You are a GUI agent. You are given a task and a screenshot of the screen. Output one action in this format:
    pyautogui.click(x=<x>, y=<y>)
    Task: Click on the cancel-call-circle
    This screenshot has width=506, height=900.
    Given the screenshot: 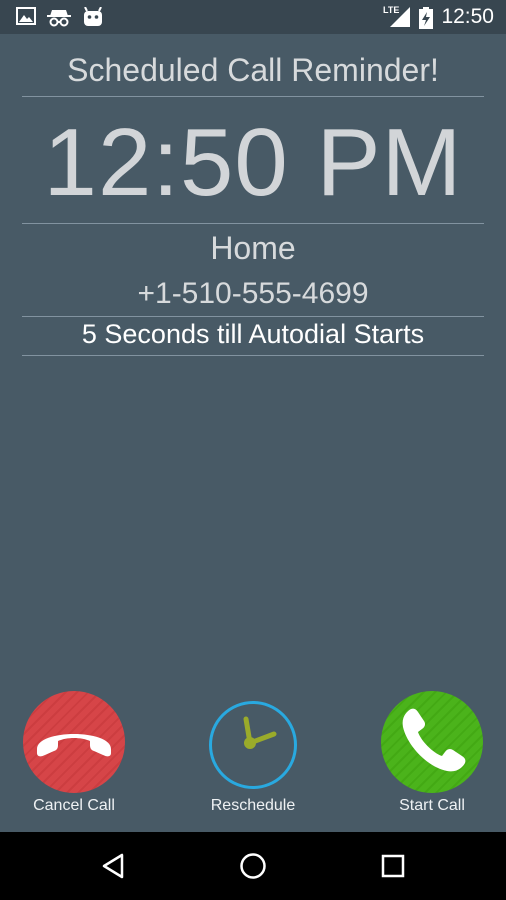 What is the action you would take?
    pyautogui.click(x=74, y=742)
    